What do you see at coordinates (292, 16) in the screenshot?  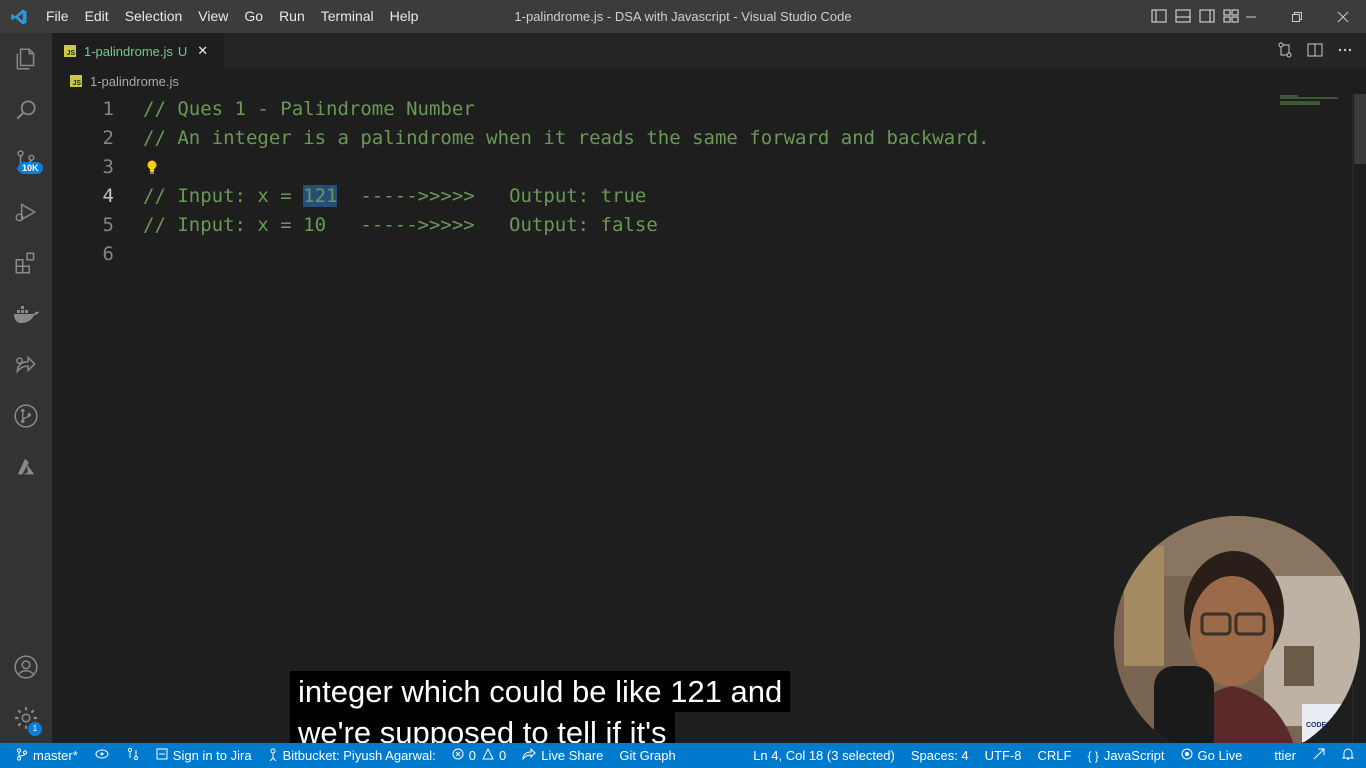 I see `menu-run: Run` at bounding box center [292, 16].